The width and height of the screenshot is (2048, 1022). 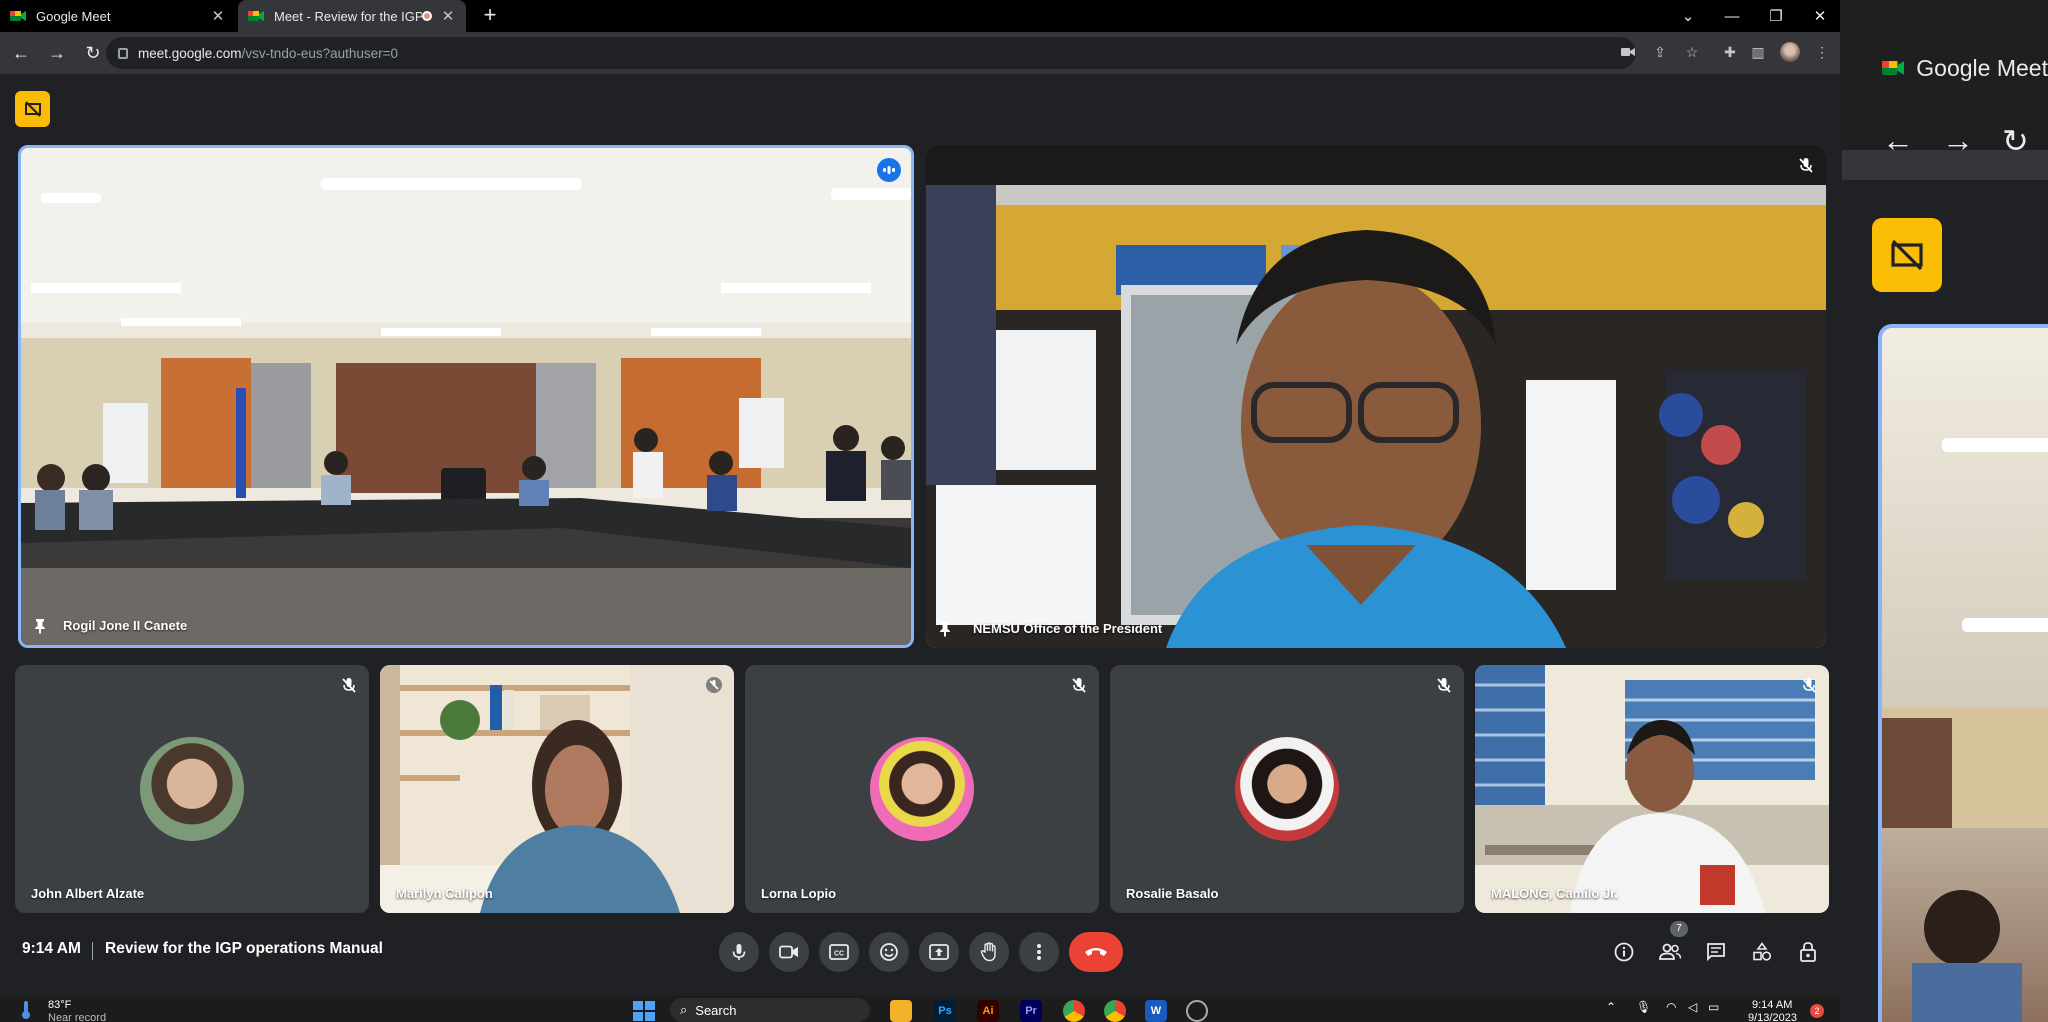 I want to click on thermometer-icon, so click(x=26, y=1010).